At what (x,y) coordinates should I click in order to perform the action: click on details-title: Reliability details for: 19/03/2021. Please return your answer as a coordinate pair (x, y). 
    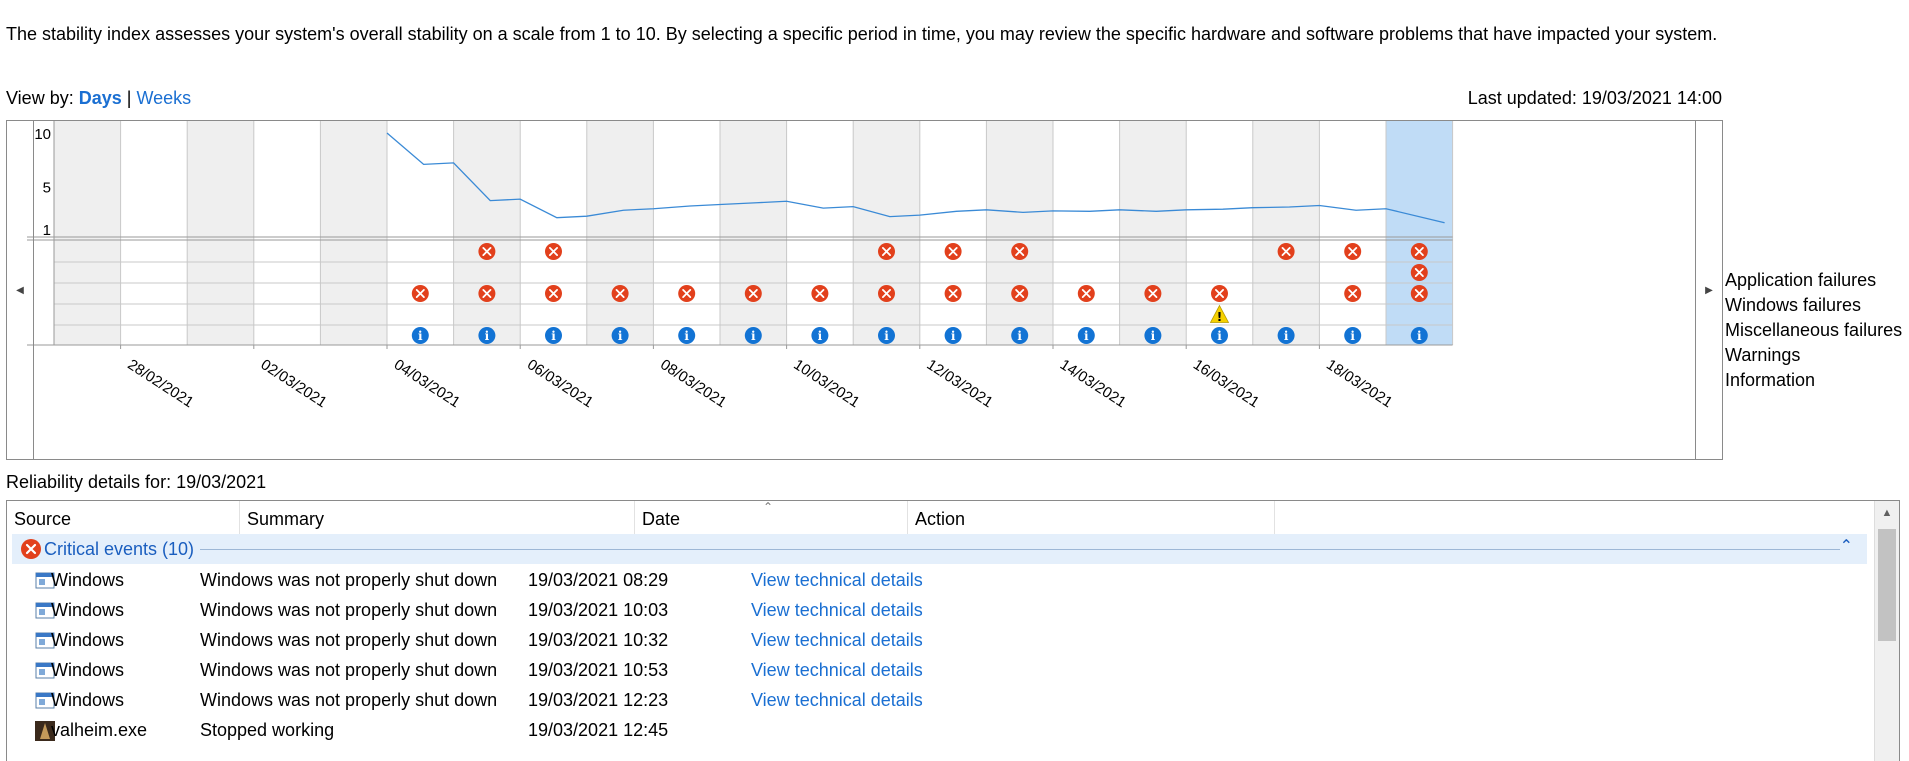
    Looking at the image, I should click on (136, 482).